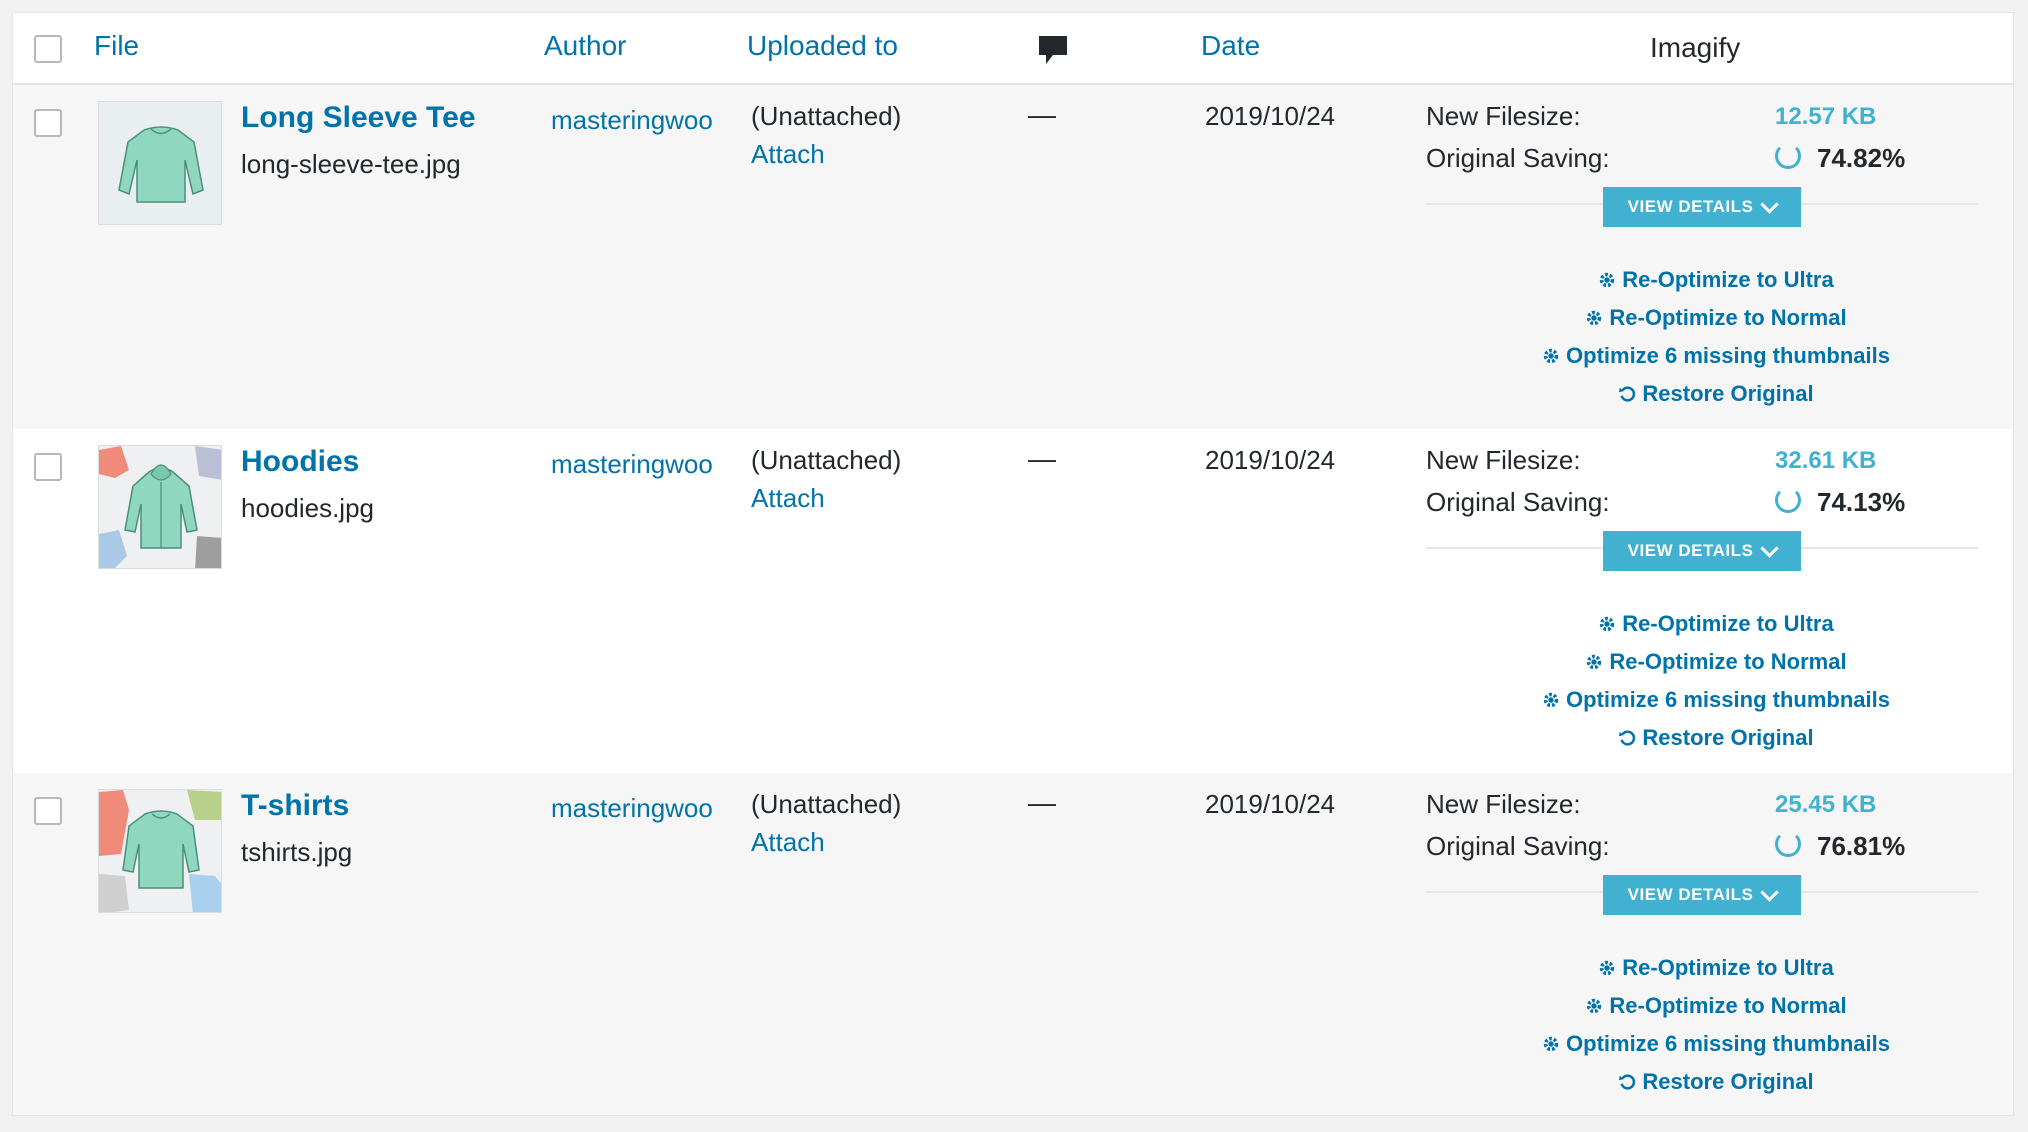 This screenshot has width=2028, height=1132. I want to click on new-filesize-value: 12.57 KB, so click(1826, 116).